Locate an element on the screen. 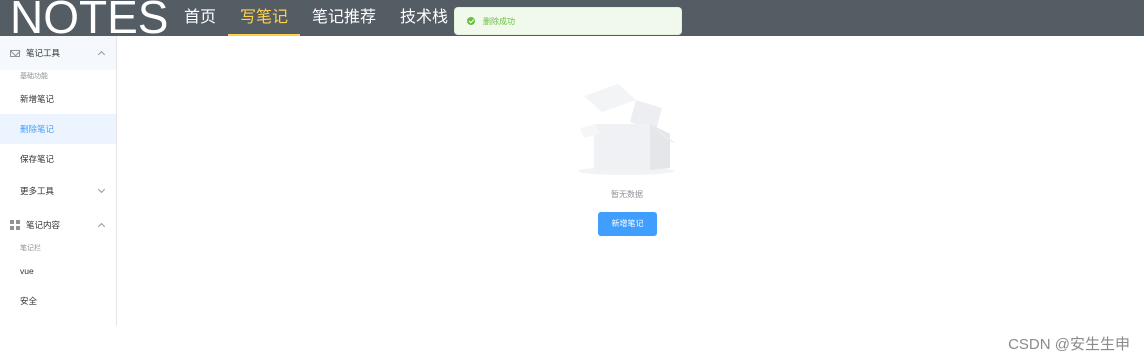 This screenshot has height=361, width=1144. app-logo: NOTES is located at coordinates (89, 20).